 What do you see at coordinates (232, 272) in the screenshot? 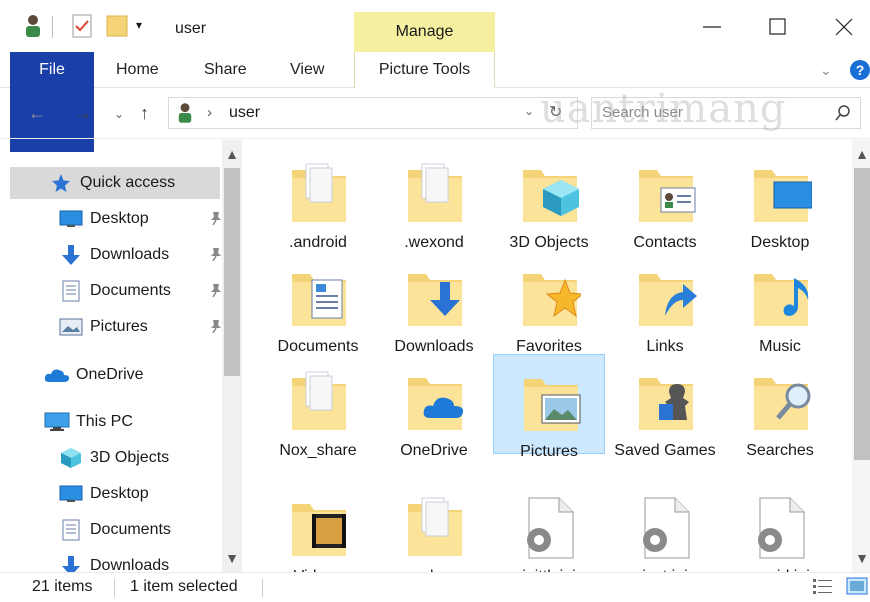
I see `nav-scrollbar-thumb` at bounding box center [232, 272].